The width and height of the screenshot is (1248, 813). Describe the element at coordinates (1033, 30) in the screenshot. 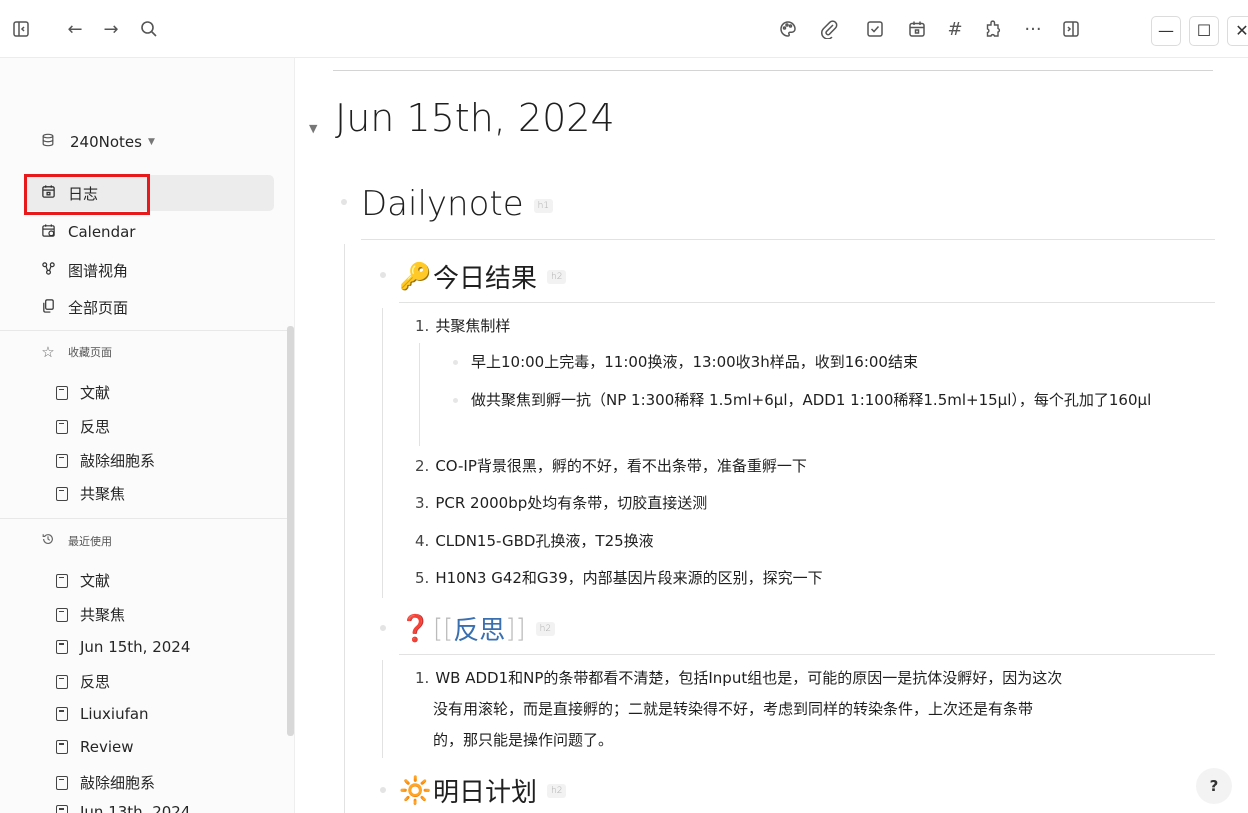

I see `more-icon: ···` at that location.